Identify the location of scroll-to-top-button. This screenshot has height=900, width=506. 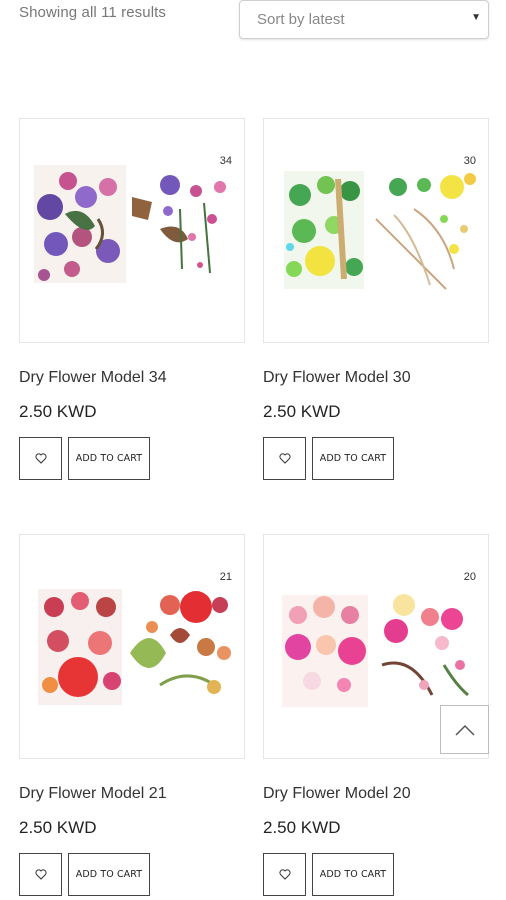
(464, 729).